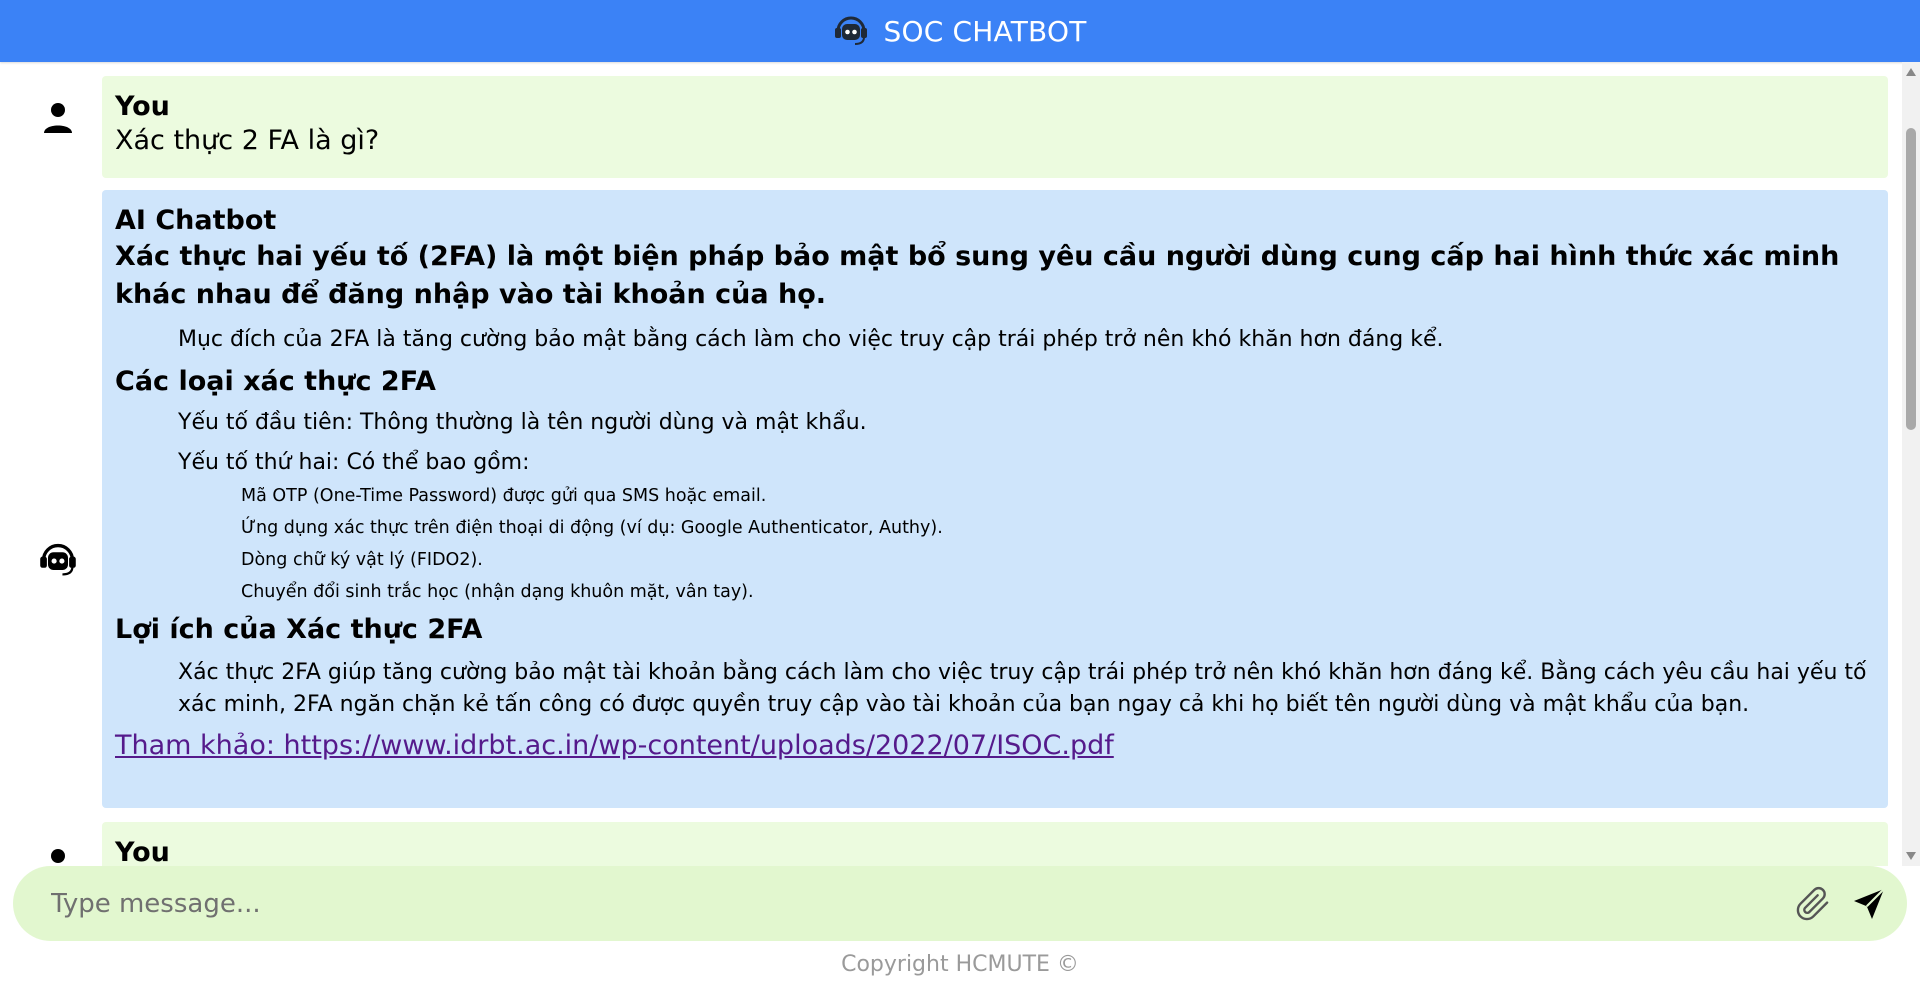 The width and height of the screenshot is (1920, 985). I want to click on scroll-up-arrow-icon, so click(1911, 72).